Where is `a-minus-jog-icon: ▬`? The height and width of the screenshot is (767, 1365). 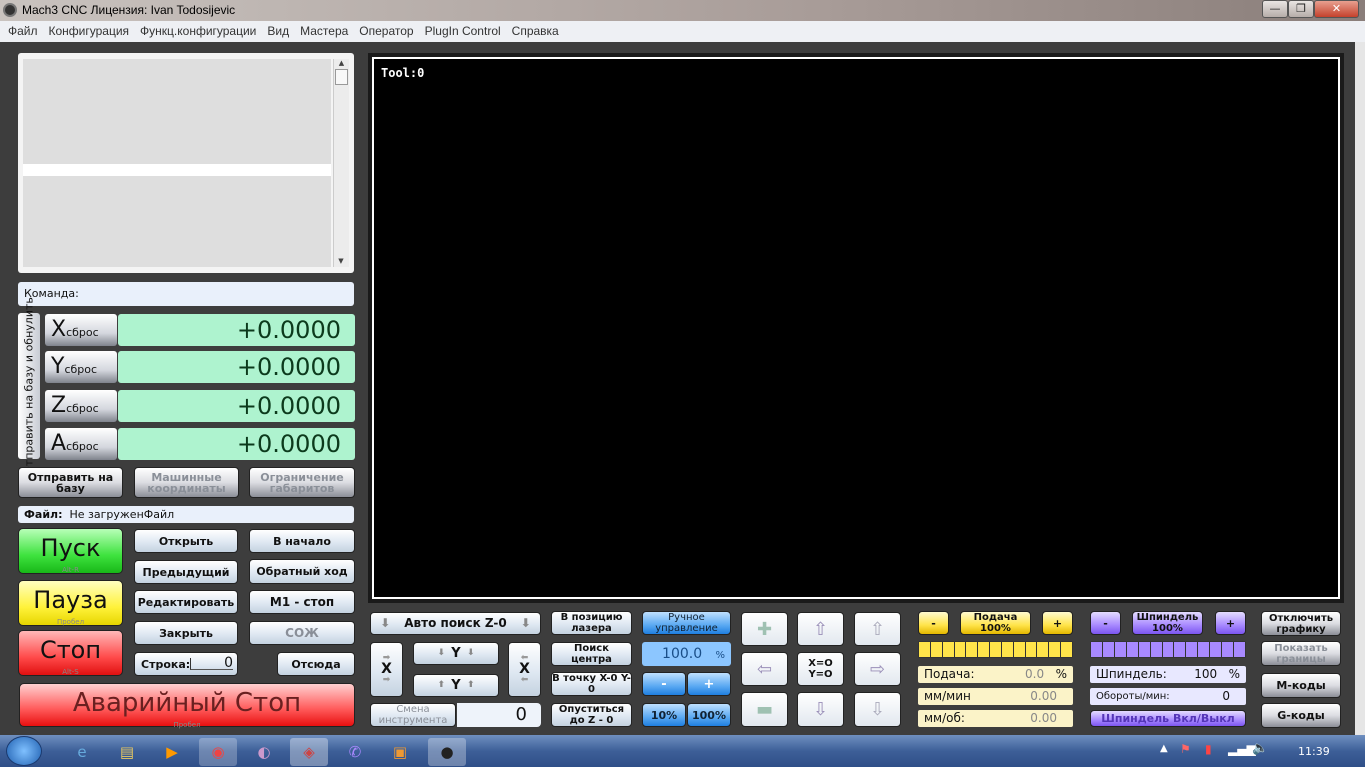 a-minus-jog-icon: ▬ is located at coordinates (764, 709).